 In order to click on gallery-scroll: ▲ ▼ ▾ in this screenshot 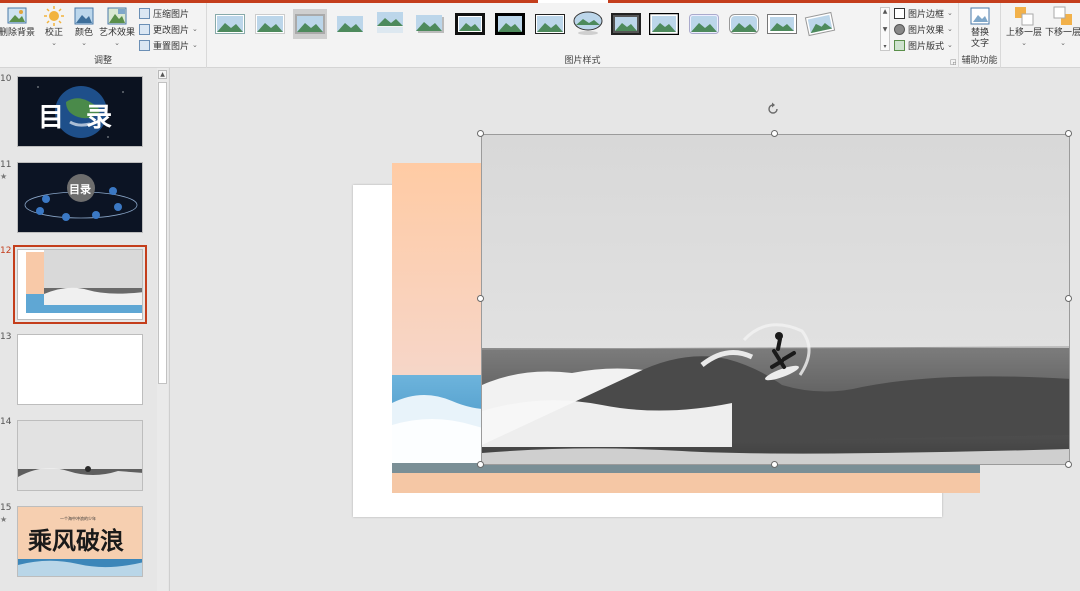, I will do `click(885, 29)`.